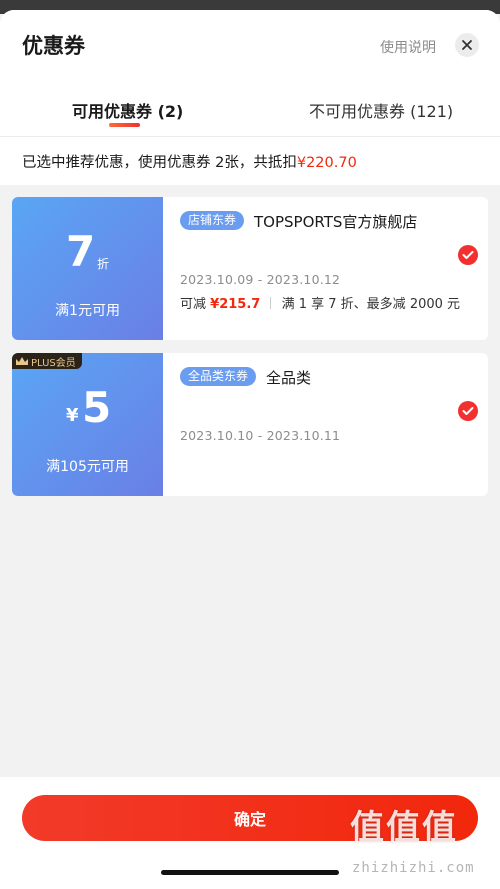  Describe the element at coordinates (260, 279) in the screenshot. I see `coupon-validity: 2023.10.09 - 2023.10.12` at that location.